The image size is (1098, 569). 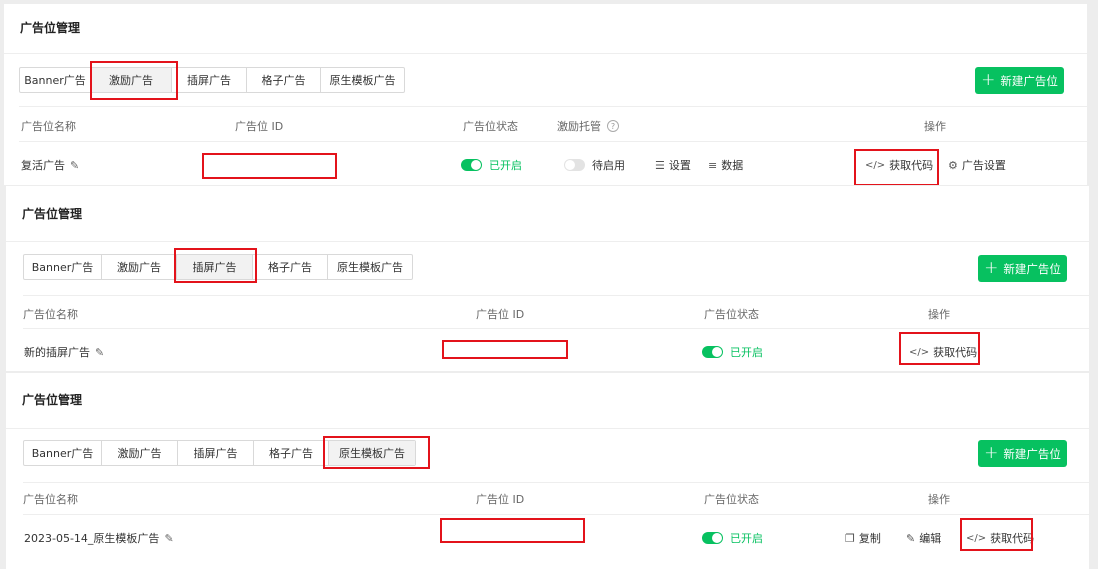 I want to click on ad-slot-name: 新的插屏广告 ✎, so click(x=66, y=352).